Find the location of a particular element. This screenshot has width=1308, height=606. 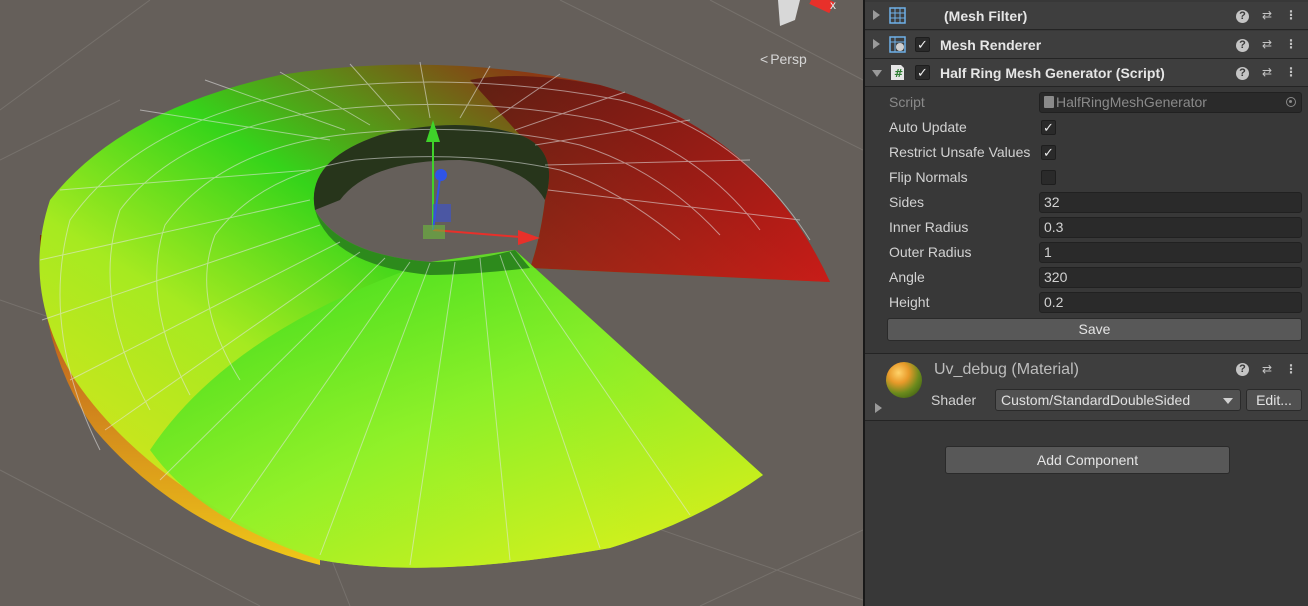

restrict-unsafe-label: Restrict Unsafe Values is located at coordinates (960, 152).